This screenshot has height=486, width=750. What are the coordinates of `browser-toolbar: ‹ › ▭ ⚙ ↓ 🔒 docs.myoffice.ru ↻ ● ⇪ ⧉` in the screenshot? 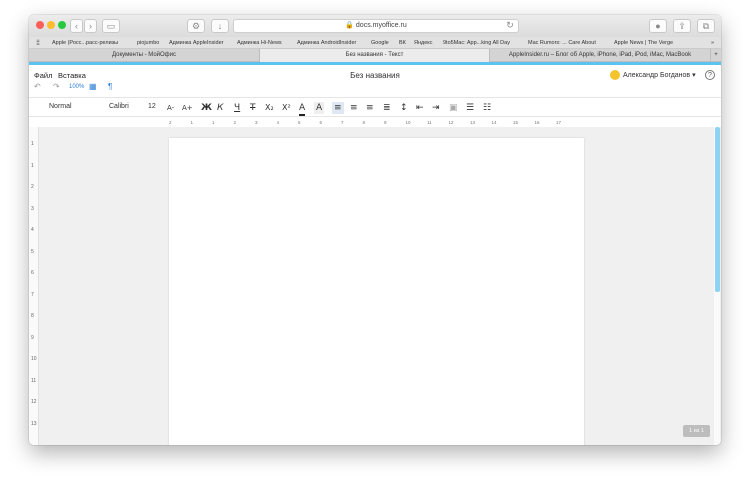 It's located at (375, 26).